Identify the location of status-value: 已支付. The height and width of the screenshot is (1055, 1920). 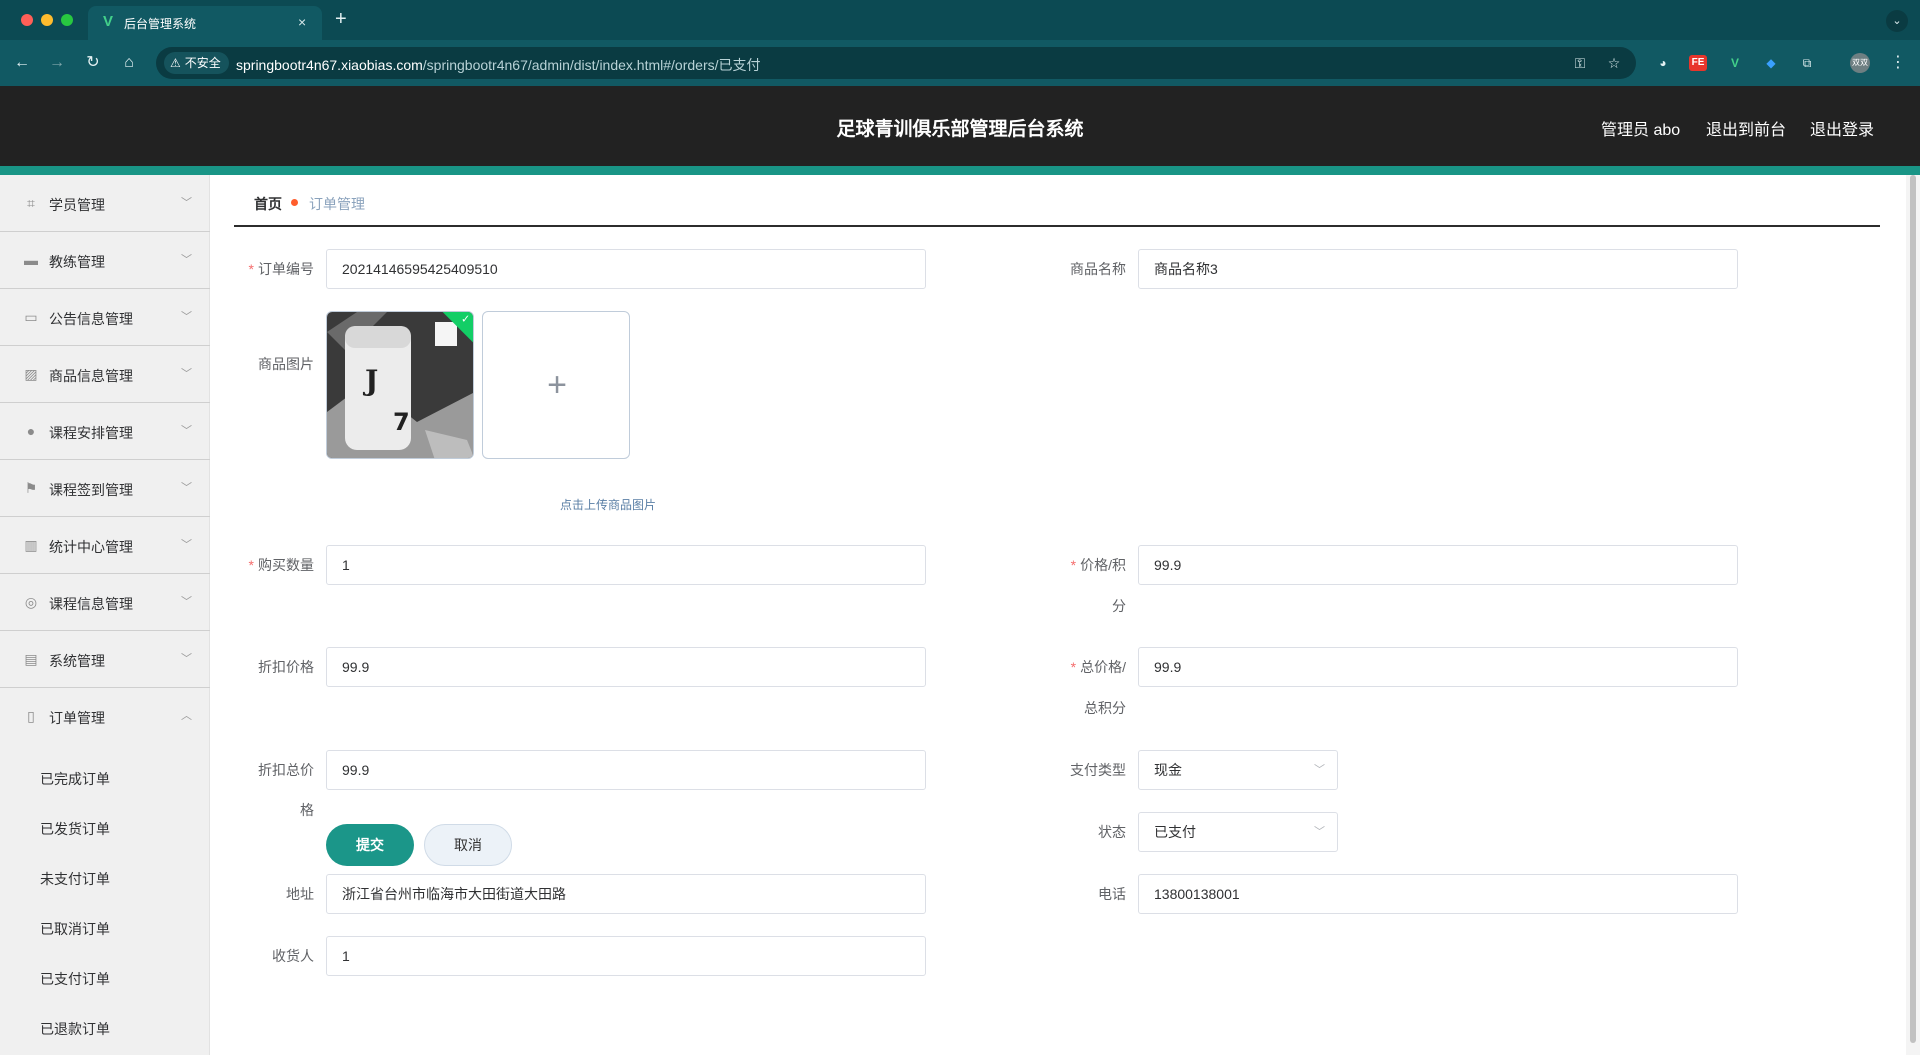
(1175, 832).